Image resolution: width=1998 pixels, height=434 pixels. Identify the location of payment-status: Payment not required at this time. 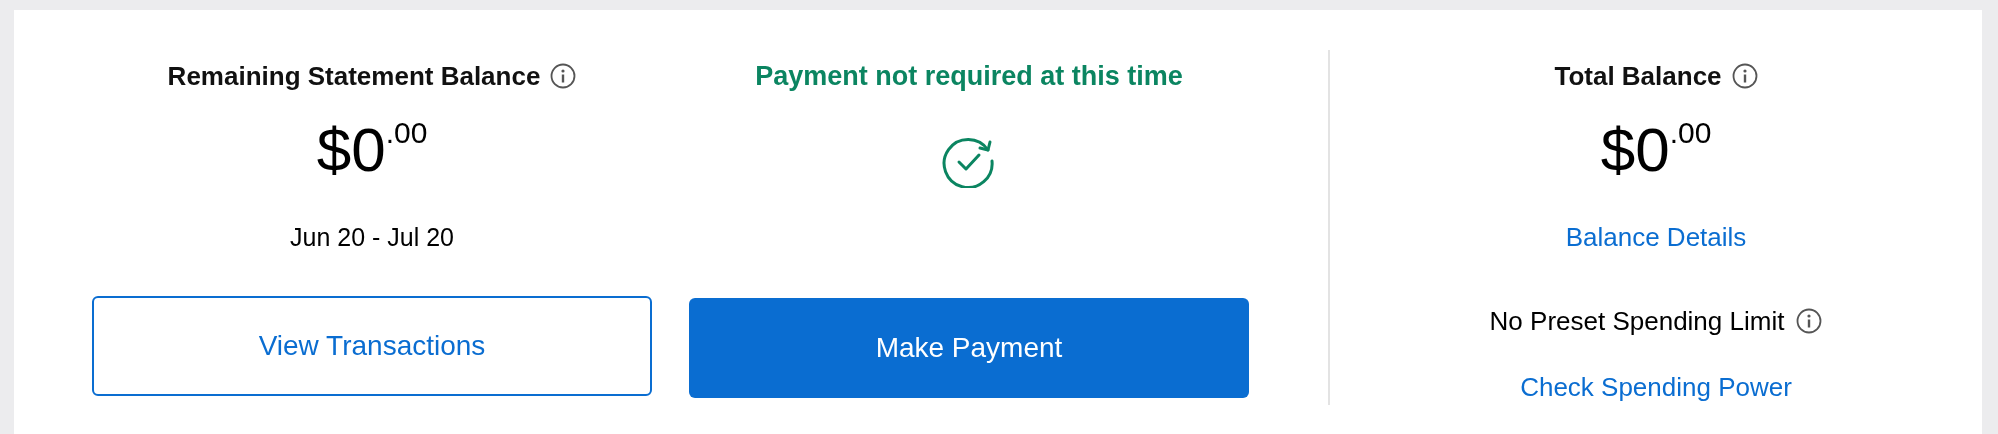
(969, 76).